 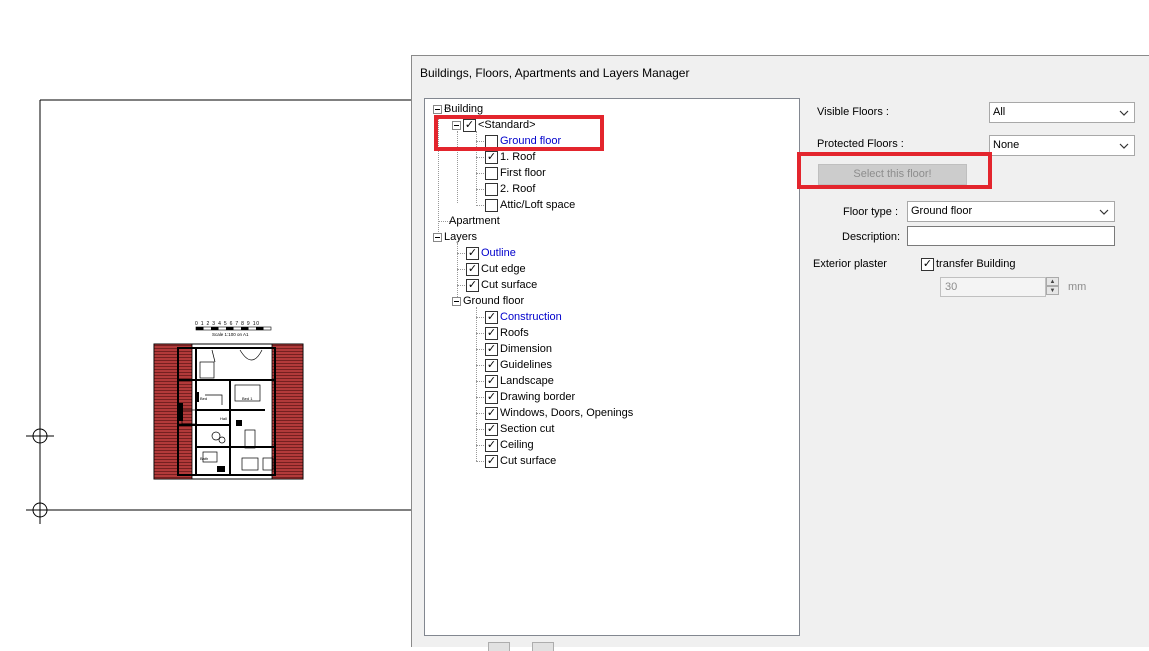 What do you see at coordinates (927, 264) in the screenshot?
I see `transfer-building-checkbox: ✓` at bounding box center [927, 264].